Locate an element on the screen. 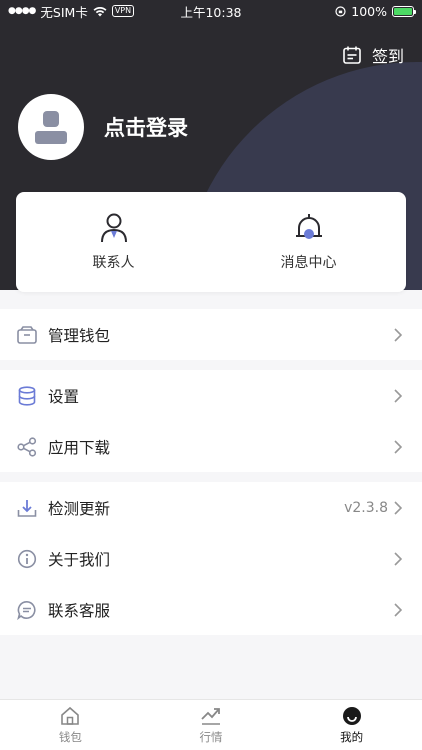 This screenshot has height=750, width=422. checkin-button: 签到 is located at coordinates (373, 55).